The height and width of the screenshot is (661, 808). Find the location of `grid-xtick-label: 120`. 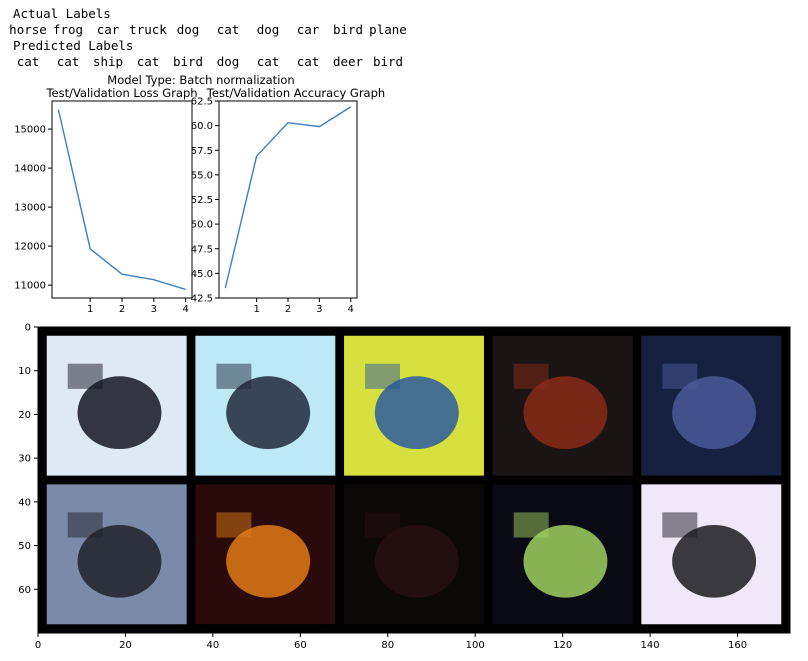

grid-xtick-label: 120 is located at coordinates (562, 645).